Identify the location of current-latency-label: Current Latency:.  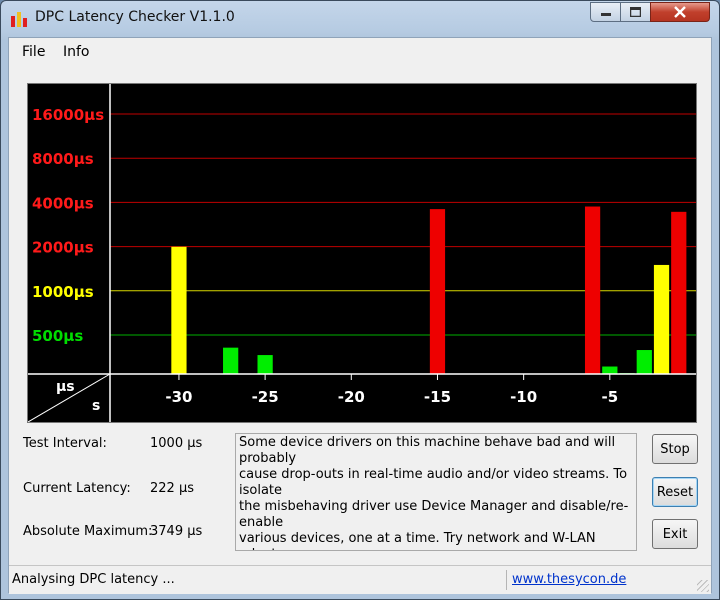
(77, 488).